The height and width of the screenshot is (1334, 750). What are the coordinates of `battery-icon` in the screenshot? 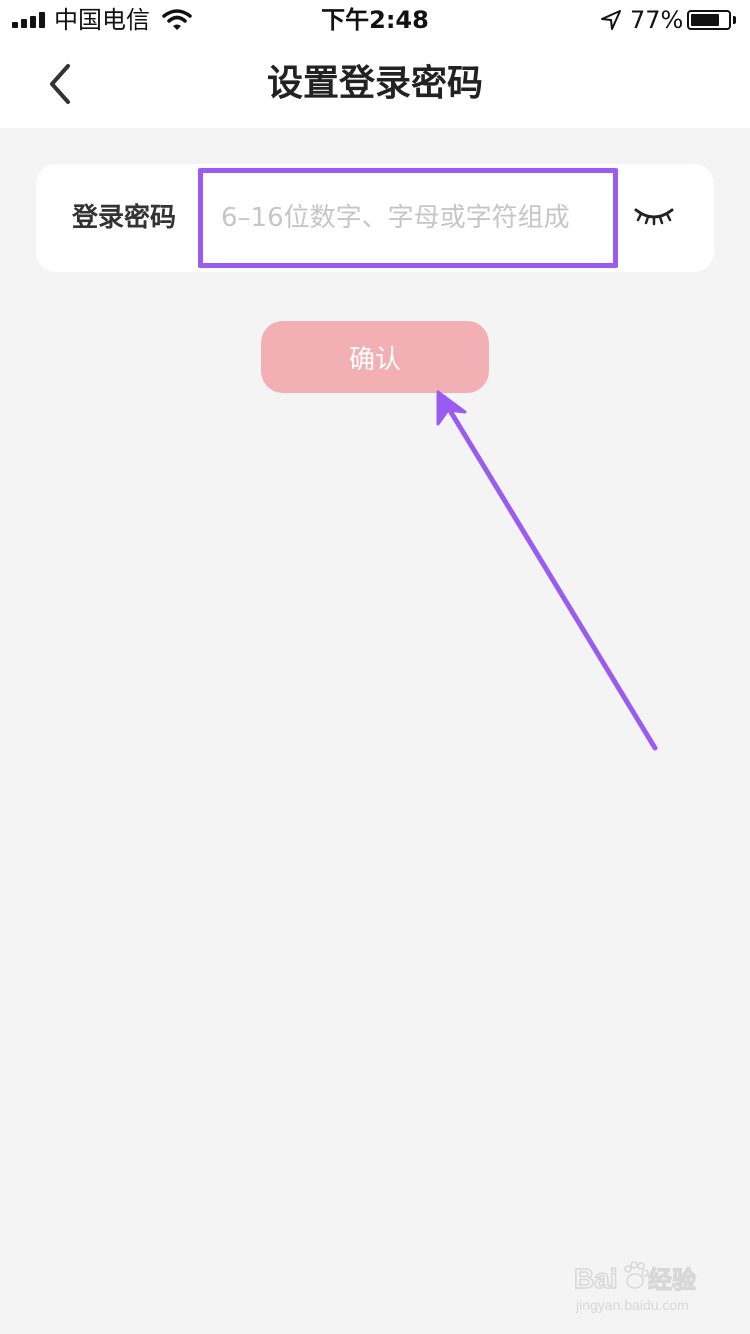 It's located at (709, 20).